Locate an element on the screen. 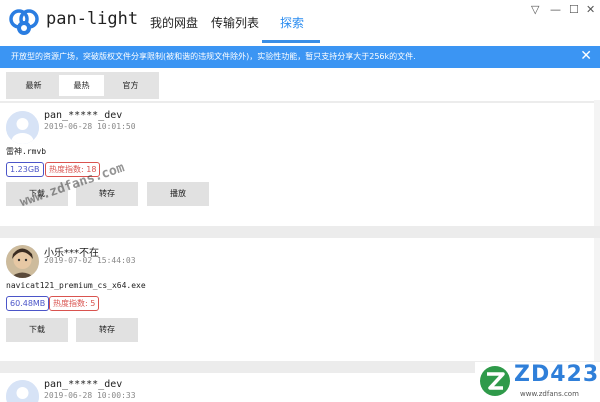 The width and height of the screenshot is (600, 402). download-button: 下载 is located at coordinates (37, 330).